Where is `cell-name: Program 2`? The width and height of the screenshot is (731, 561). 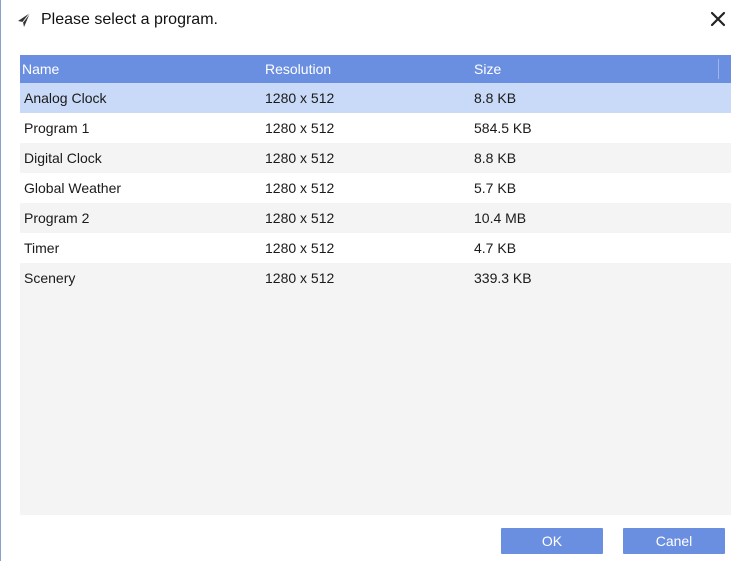
cell-name: Program 2 is located at coordinates (57, 218).